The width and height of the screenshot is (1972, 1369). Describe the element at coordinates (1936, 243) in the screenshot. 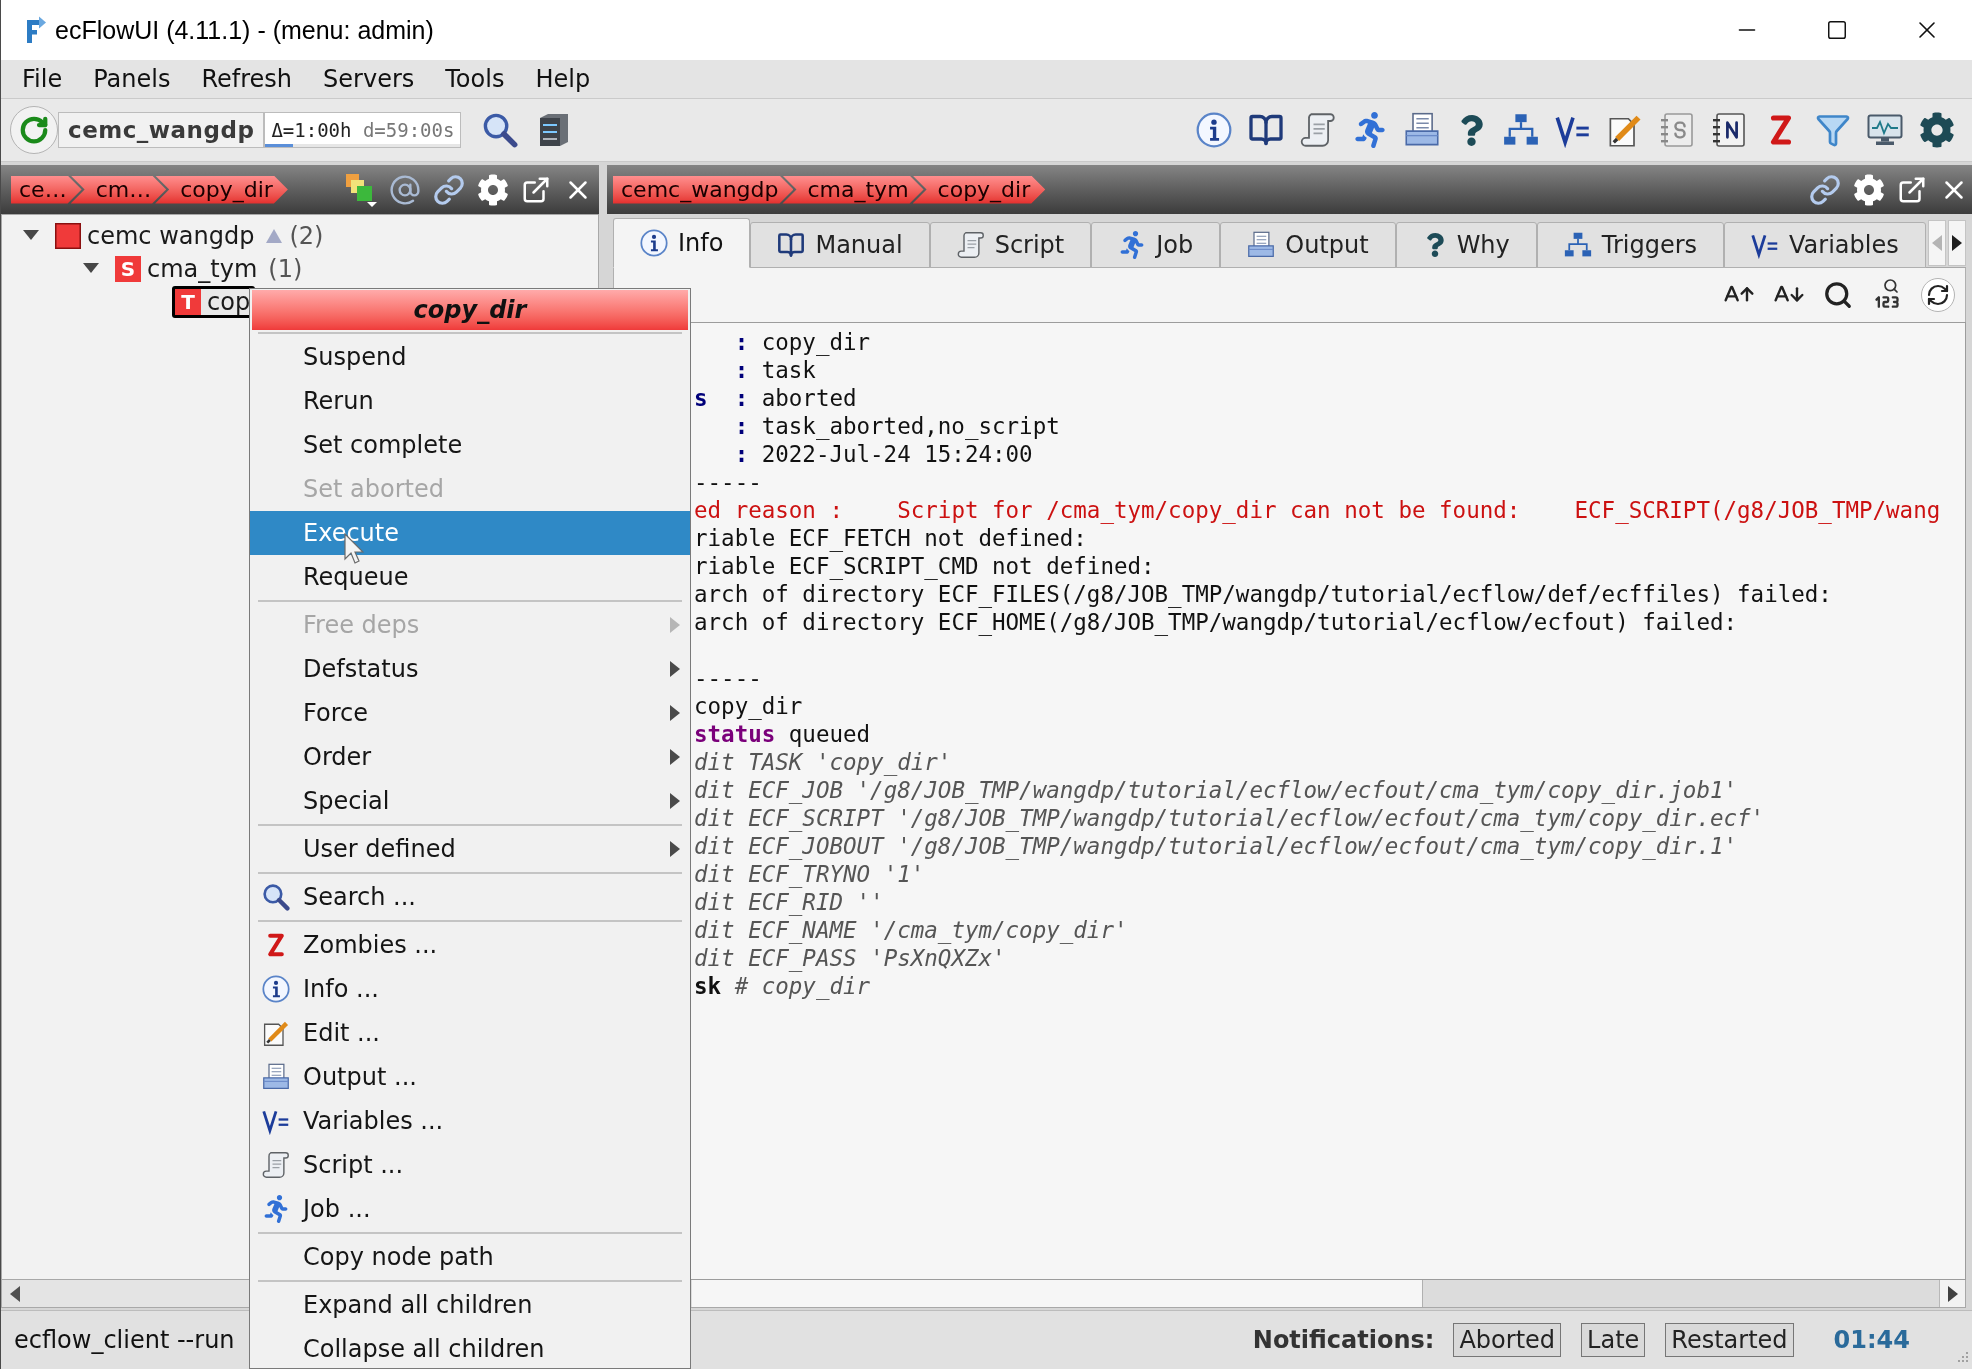

I see `left-arrow-icon` at that location.